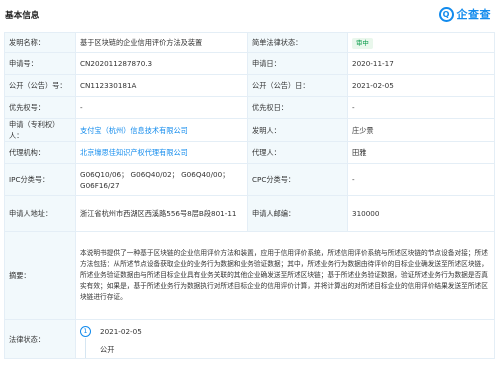 Image resolution: width=499 pixels, height=378 pixels. What do you see at coordinates (40, 107) in the screenshot?
I see `priority-no-label: 优先权号：` at bounding box center [40, 107].